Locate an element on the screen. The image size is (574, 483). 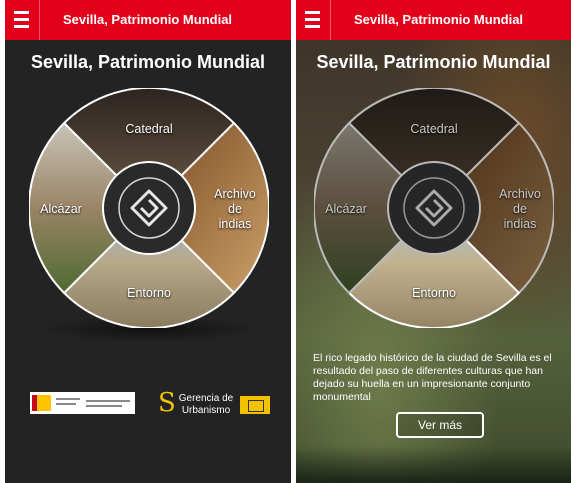
gerencia-s-icon: S is located at coordinates (167, 403).